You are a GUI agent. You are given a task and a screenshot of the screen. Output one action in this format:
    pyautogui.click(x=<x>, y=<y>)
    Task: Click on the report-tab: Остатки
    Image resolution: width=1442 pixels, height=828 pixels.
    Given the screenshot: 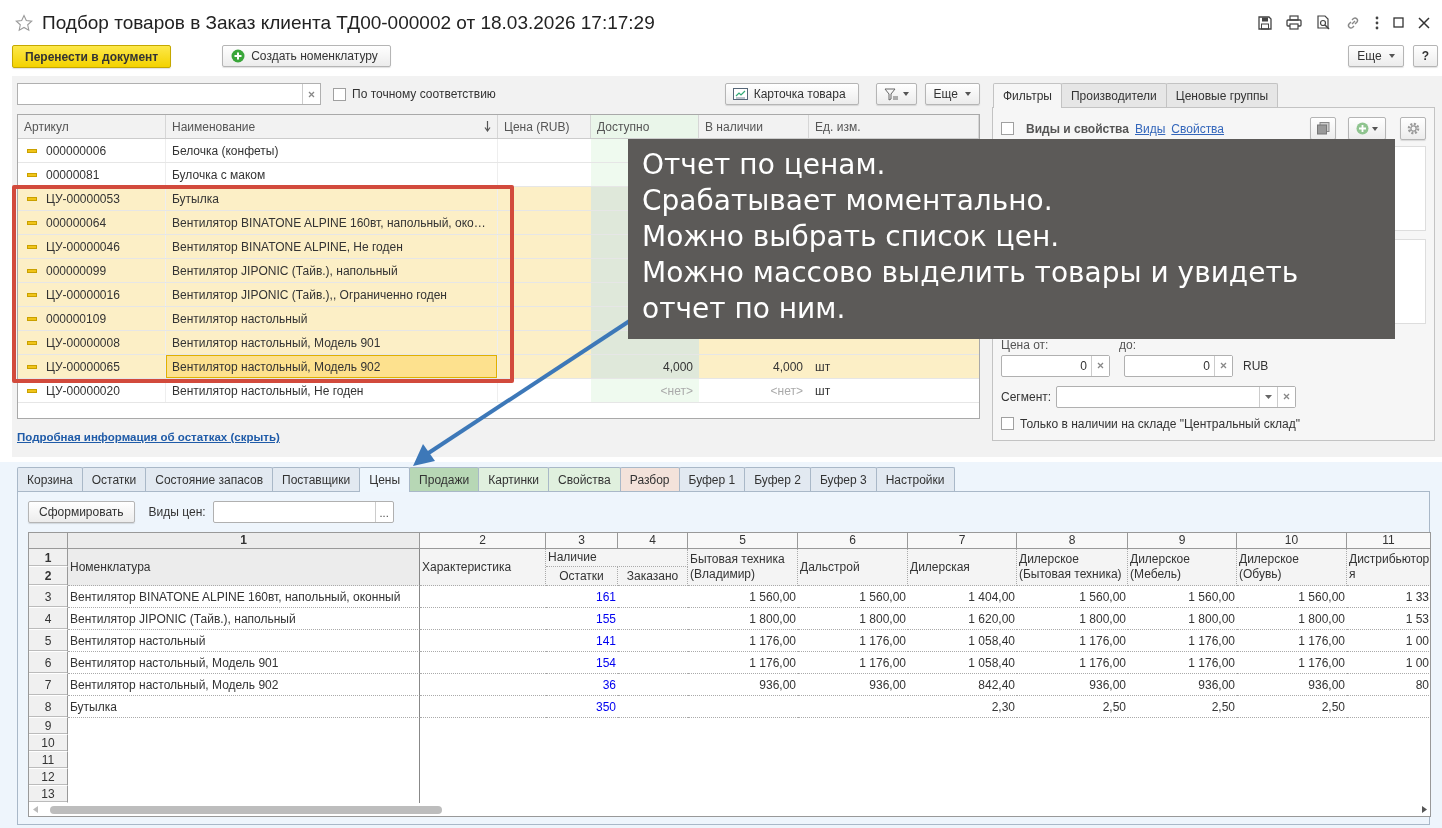 What is the action you would take?
    pyautogui.click(x=114, y=479)
    